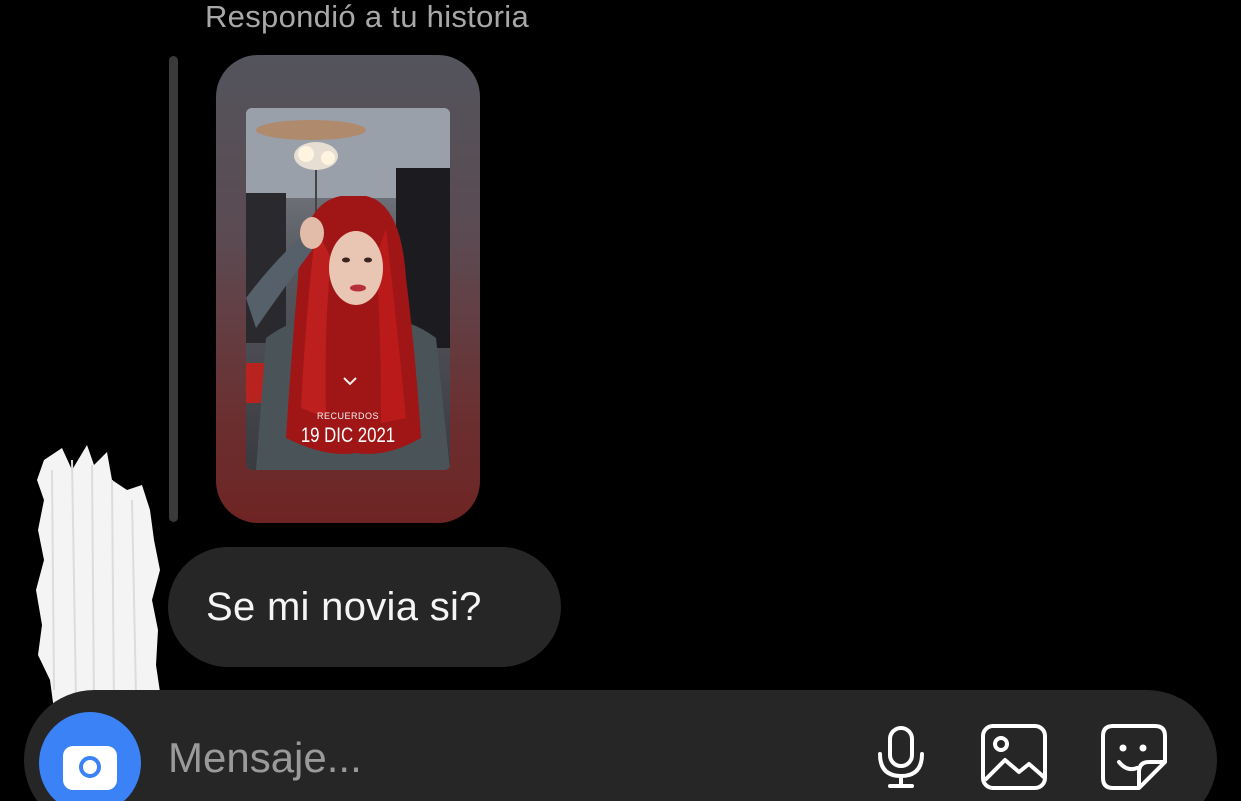 This screenshot has width=1241, height=801. I want to click on story-overlay-date: 19 DIC 2021, so click(348, 435).